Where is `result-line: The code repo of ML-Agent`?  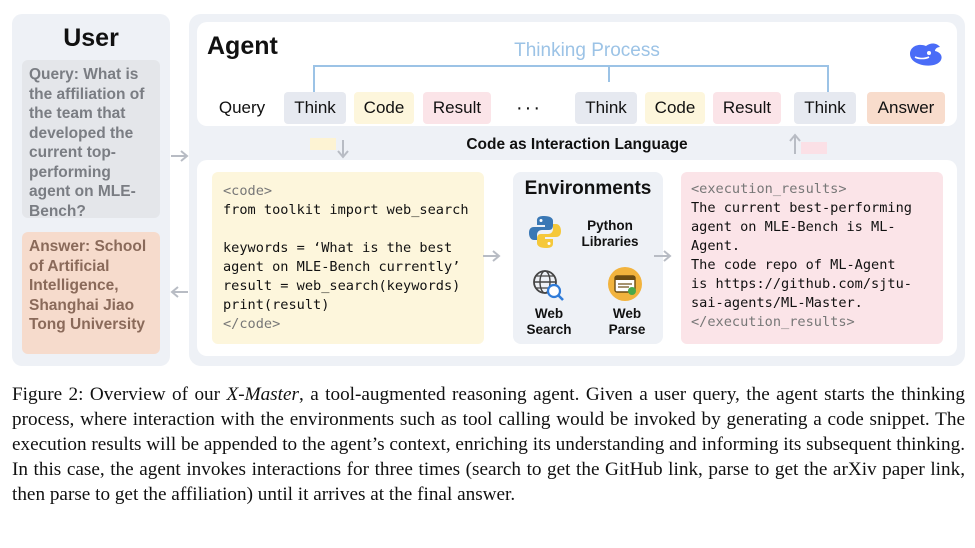
result-line: The code repo of ML-Agent is located at coordinates (793, 265).